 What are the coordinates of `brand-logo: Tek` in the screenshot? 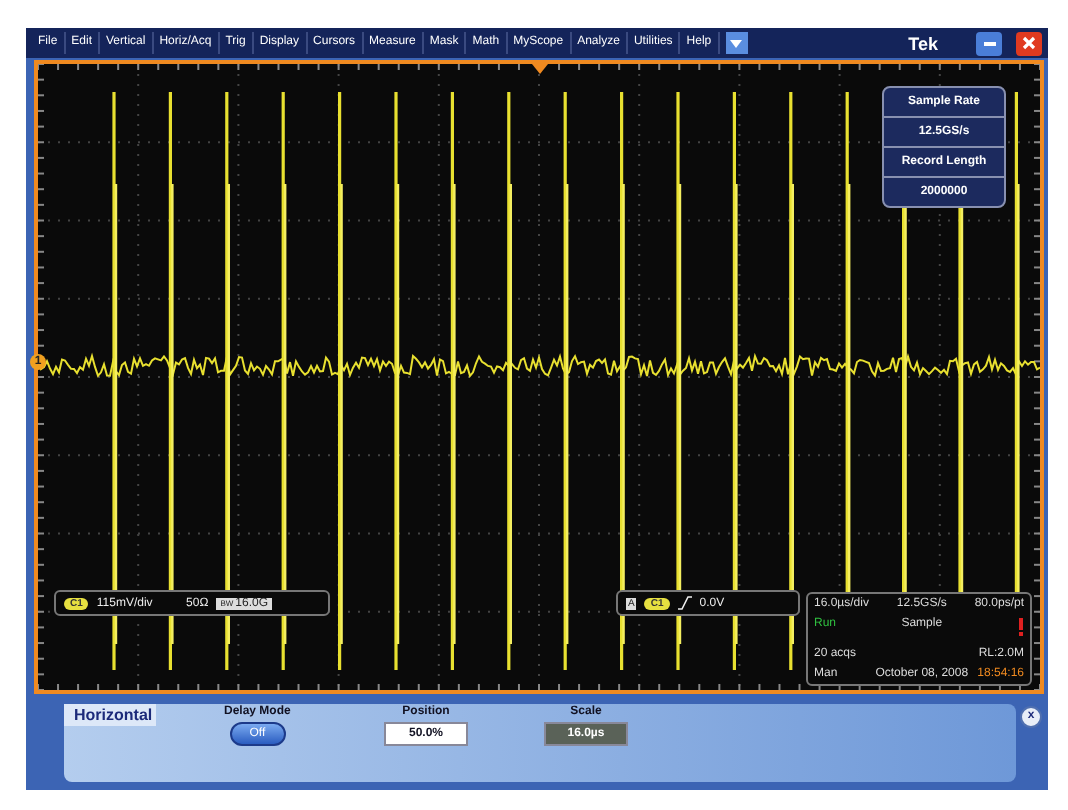 It's located at (923, 43).